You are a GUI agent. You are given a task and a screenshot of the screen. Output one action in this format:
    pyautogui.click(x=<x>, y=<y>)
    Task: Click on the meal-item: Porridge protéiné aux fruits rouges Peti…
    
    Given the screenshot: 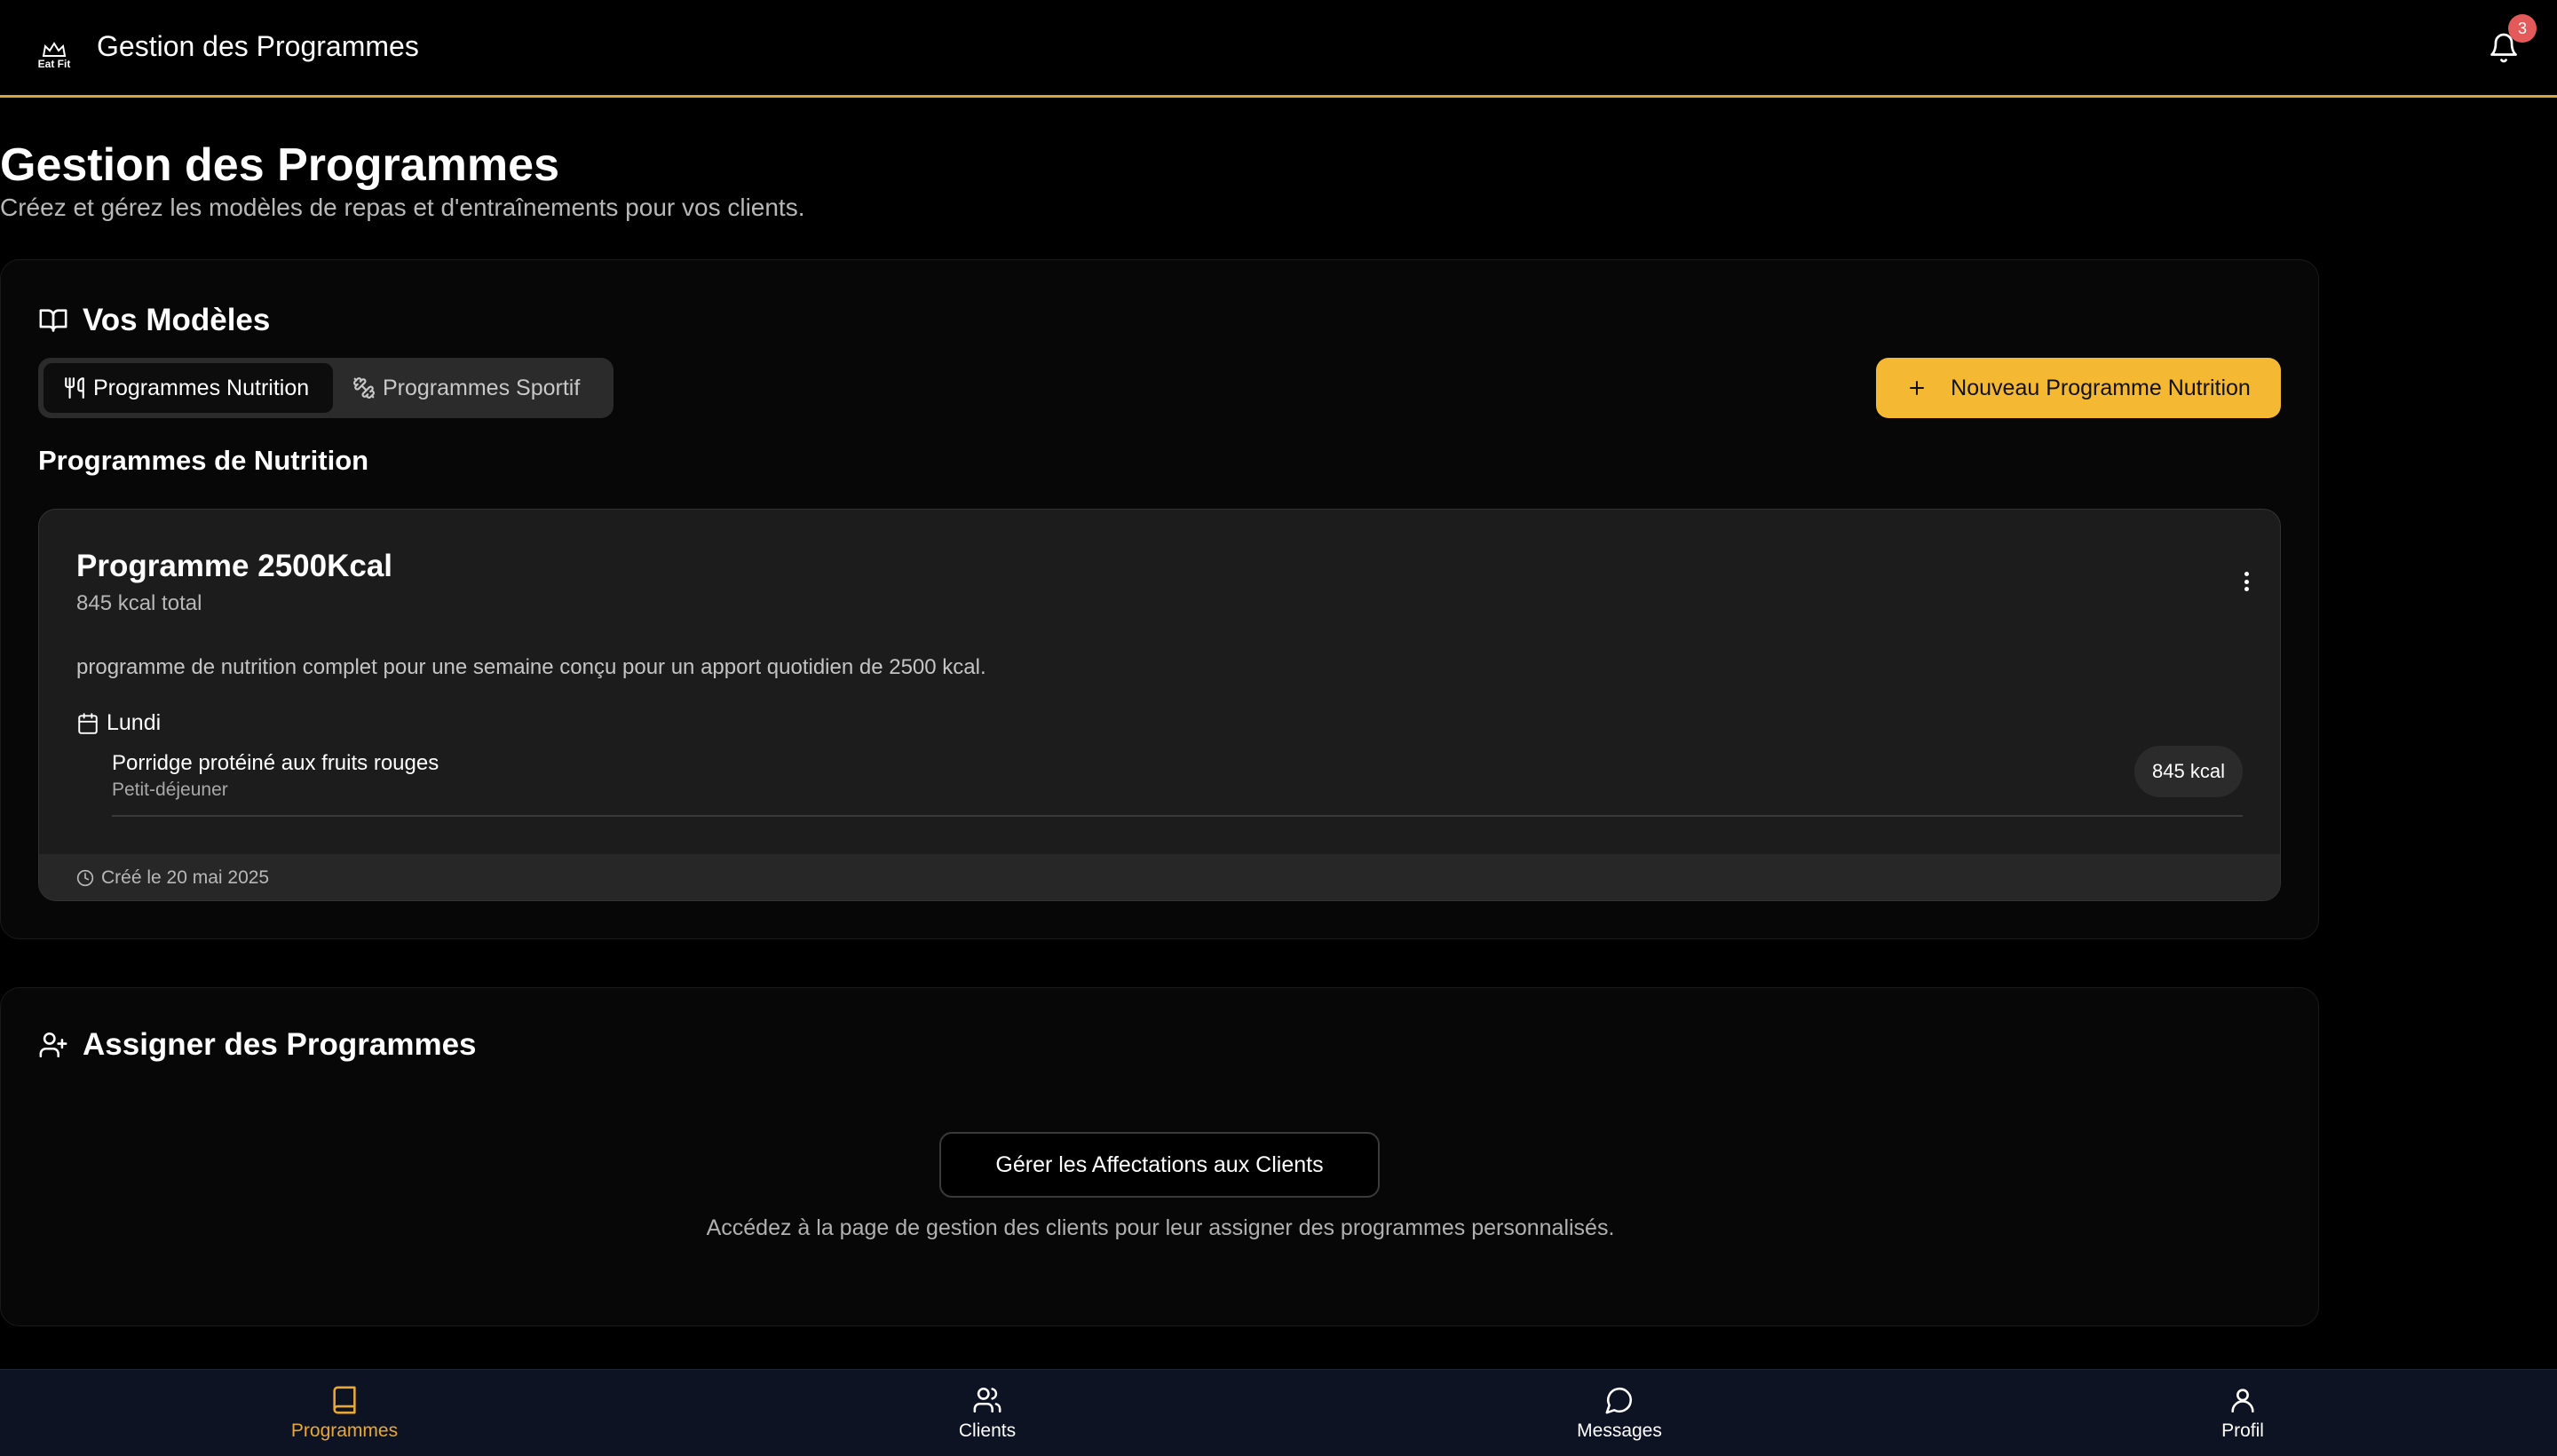 What is the action you would take?
    pyautogui.click(x=1177, y=781)
    